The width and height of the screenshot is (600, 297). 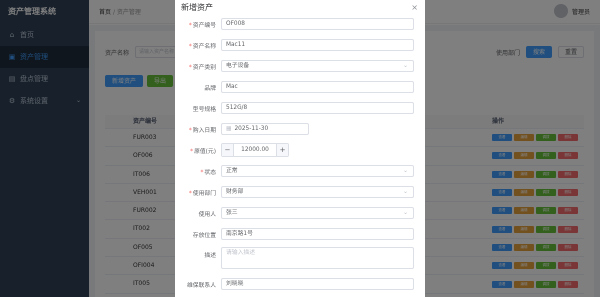 I want to click on field-label: 存放位置, so click(x=204, y=235).